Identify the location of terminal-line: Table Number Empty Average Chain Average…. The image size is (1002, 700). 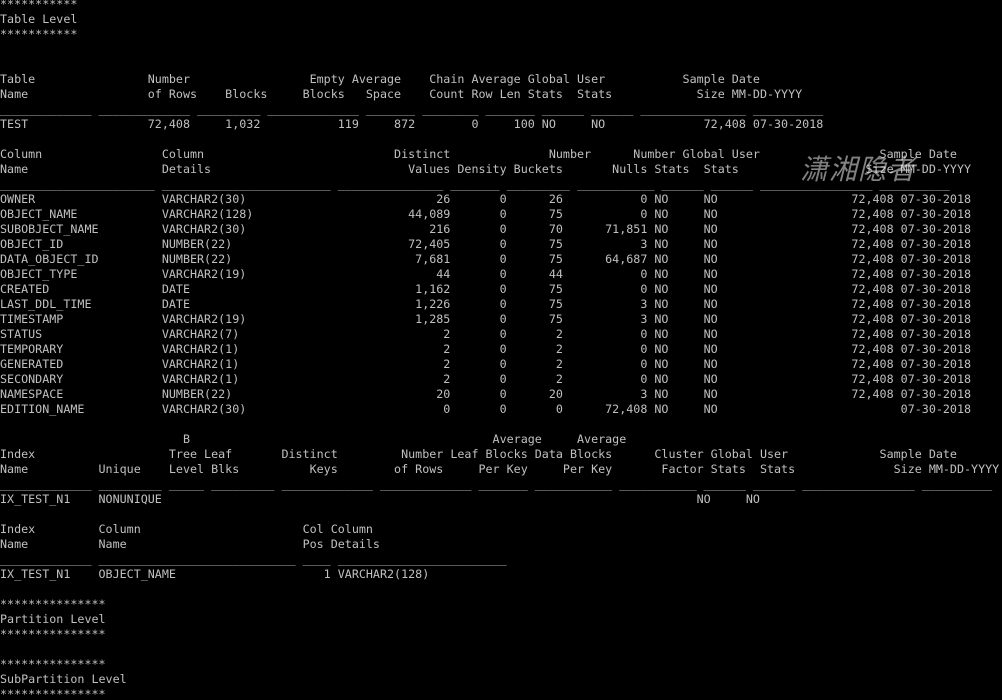
(380, 79).